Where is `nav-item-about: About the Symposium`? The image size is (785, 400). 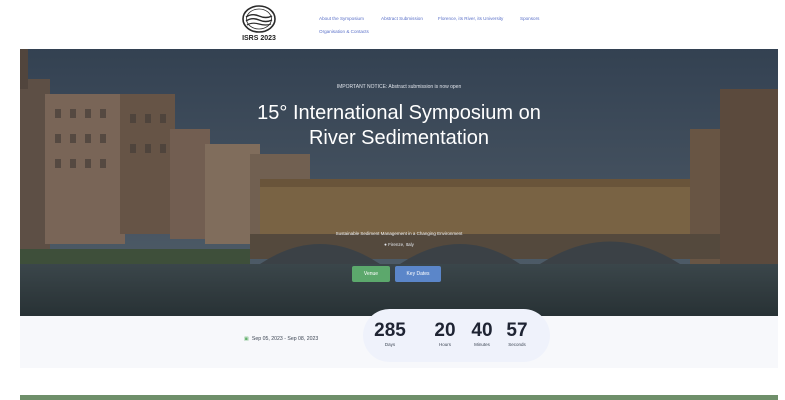
nav-item-about: About the Symposium is located at coordinates (341, 18).